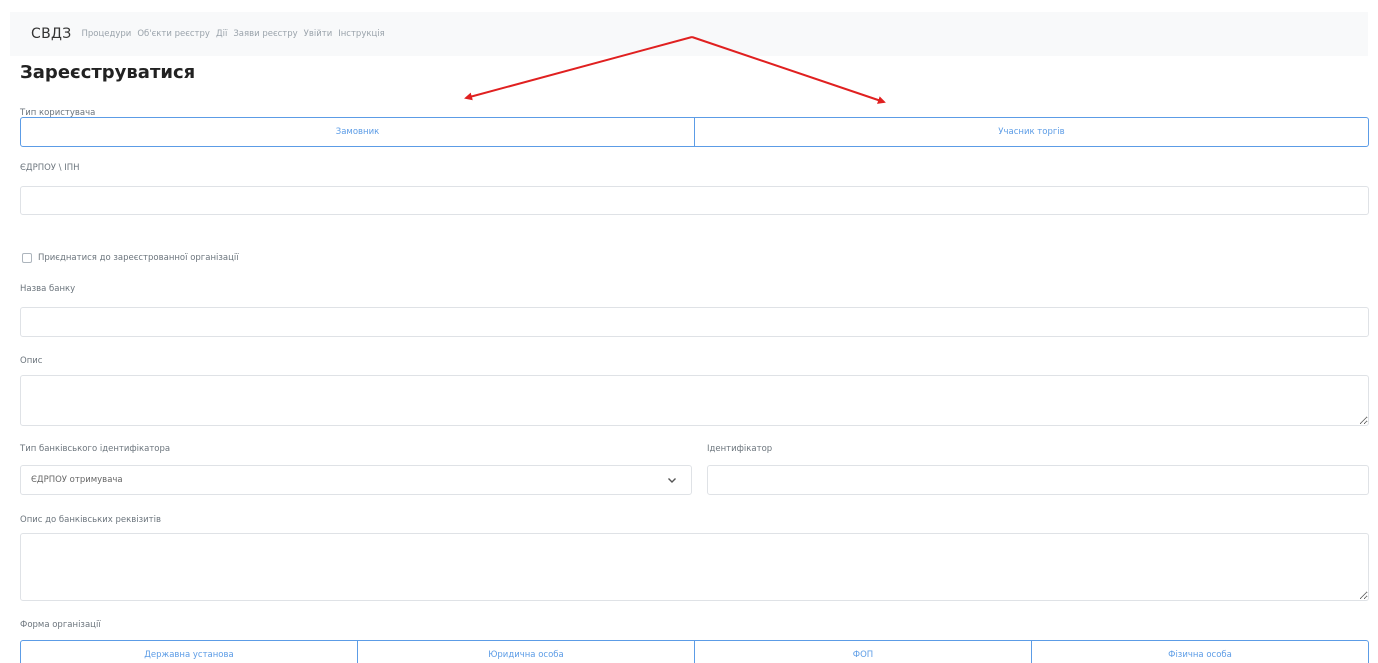 The height and width of the screenshot is (663, 1378). I want to click on org-form-state-institution-button: Державна установа, so click(189, 652).